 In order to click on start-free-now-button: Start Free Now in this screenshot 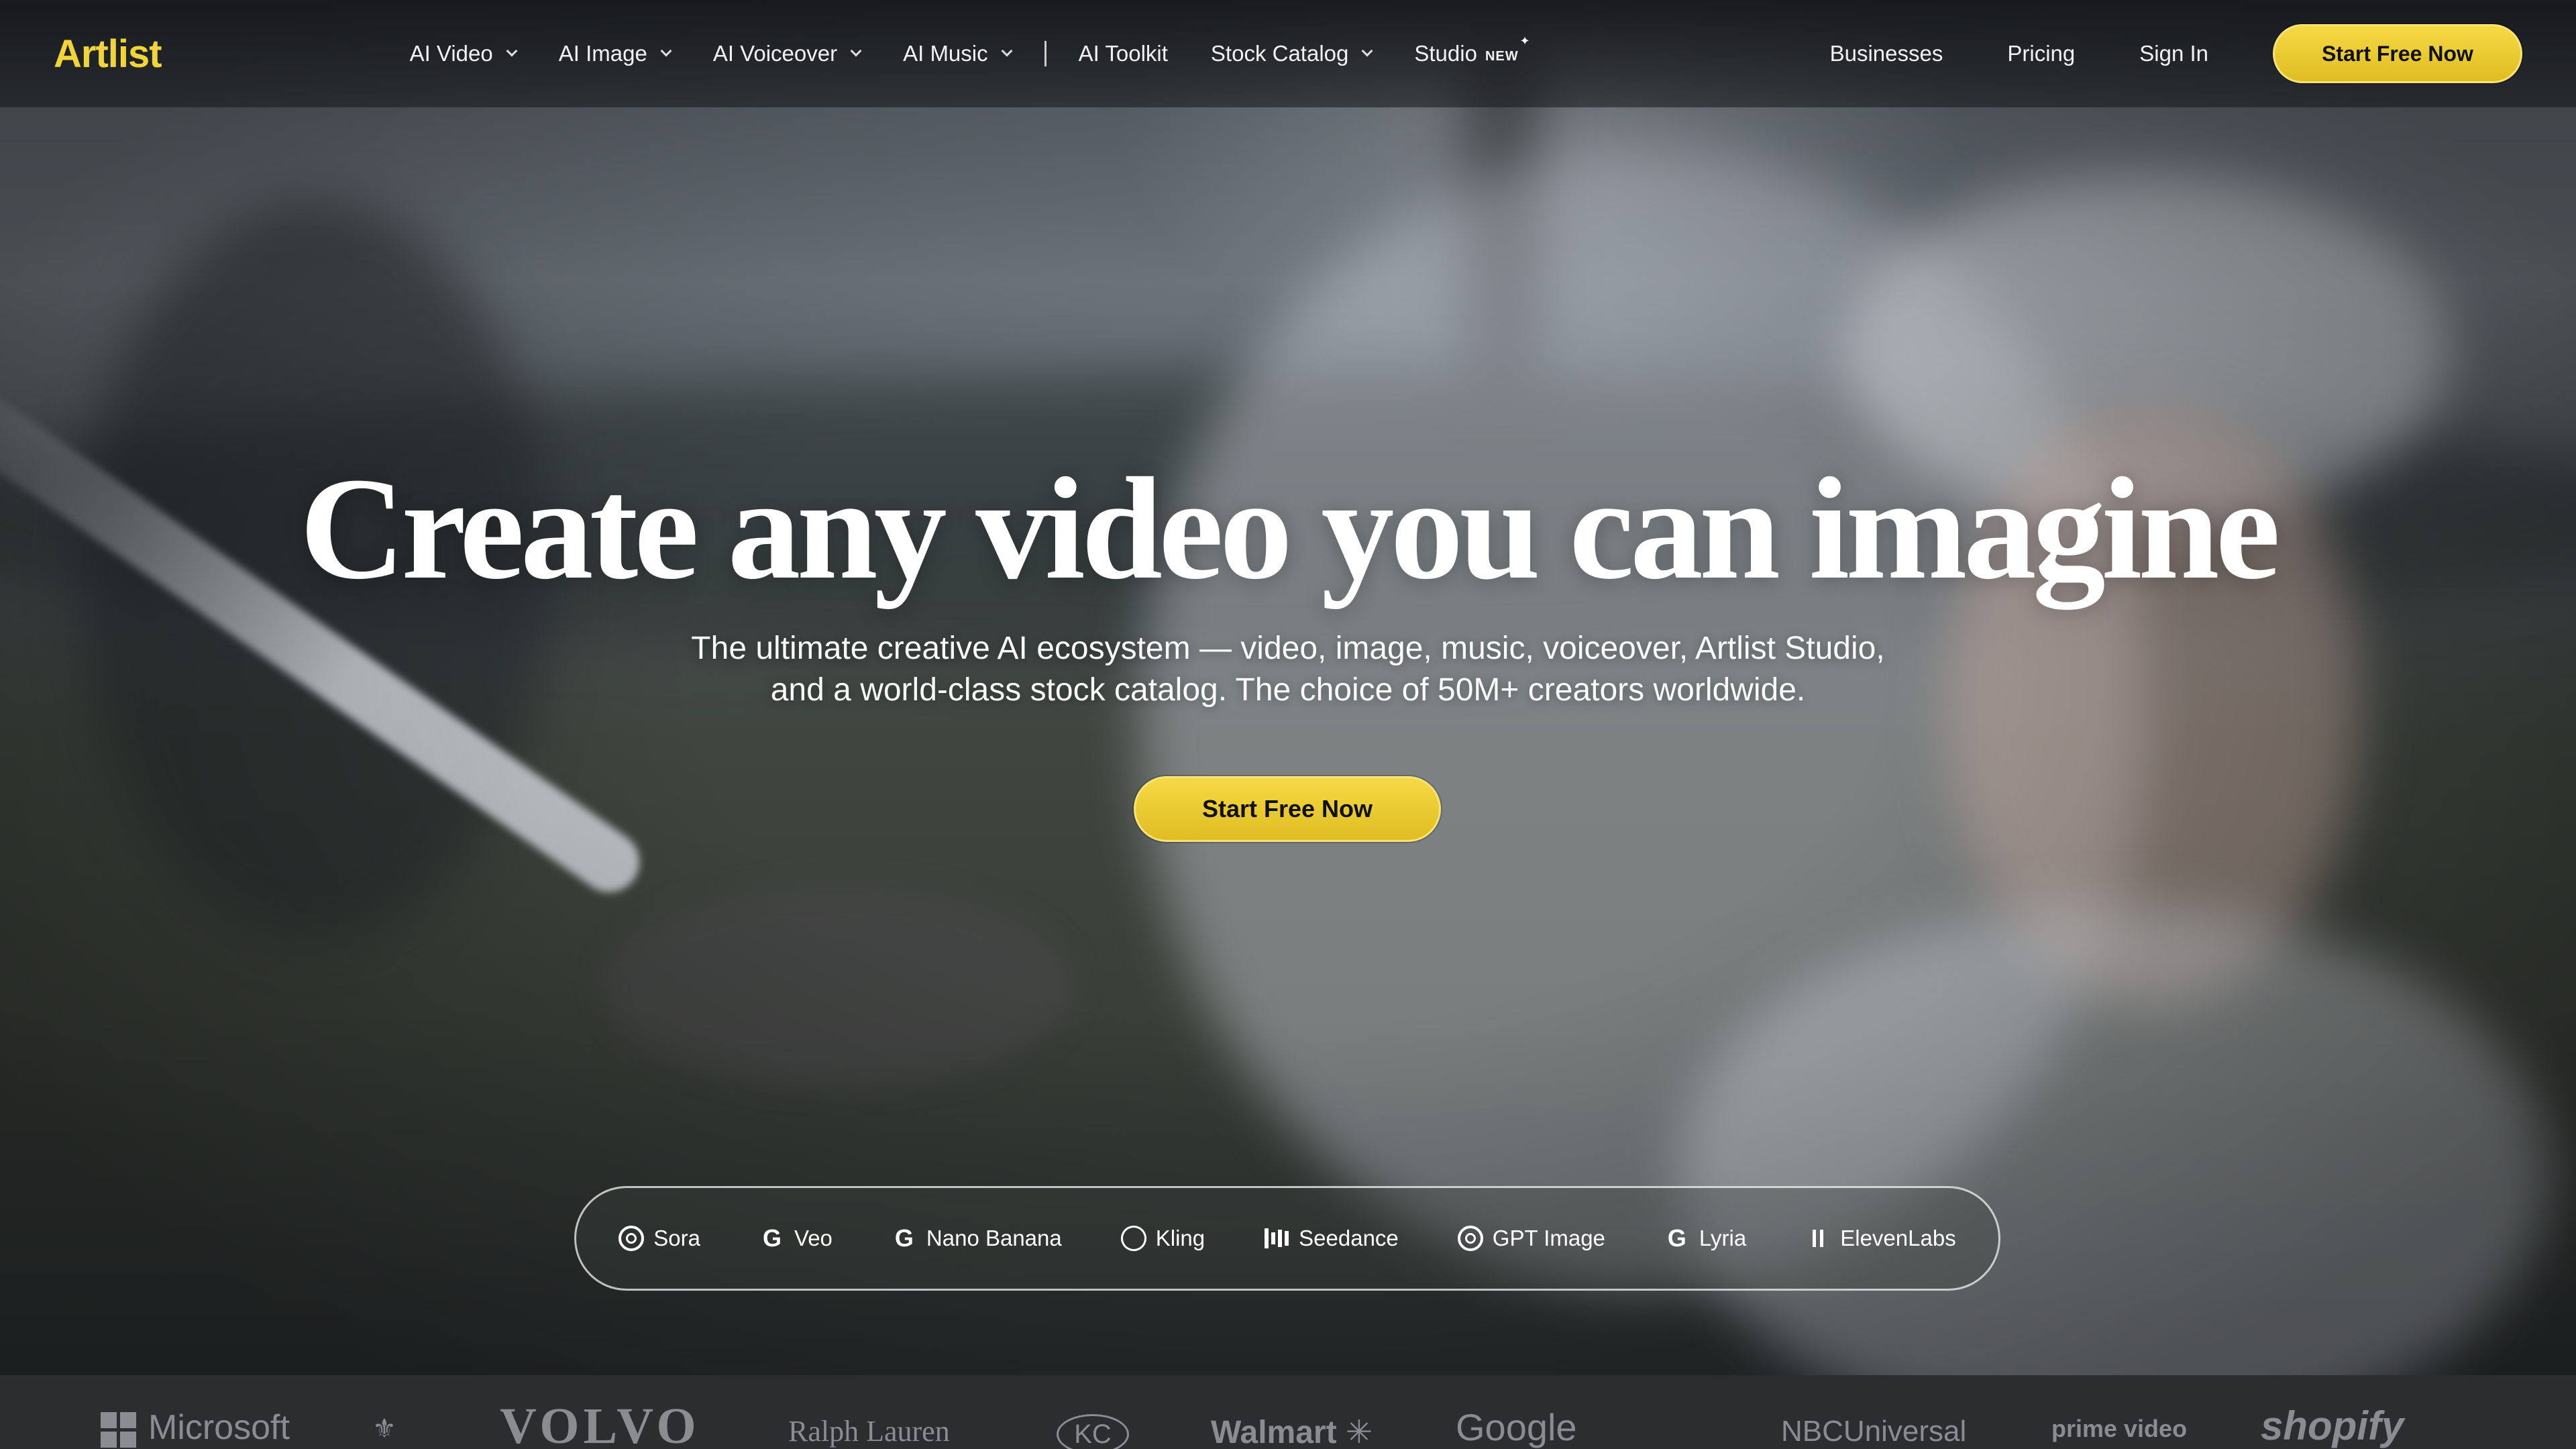, I will do `click(2397, 53)`.